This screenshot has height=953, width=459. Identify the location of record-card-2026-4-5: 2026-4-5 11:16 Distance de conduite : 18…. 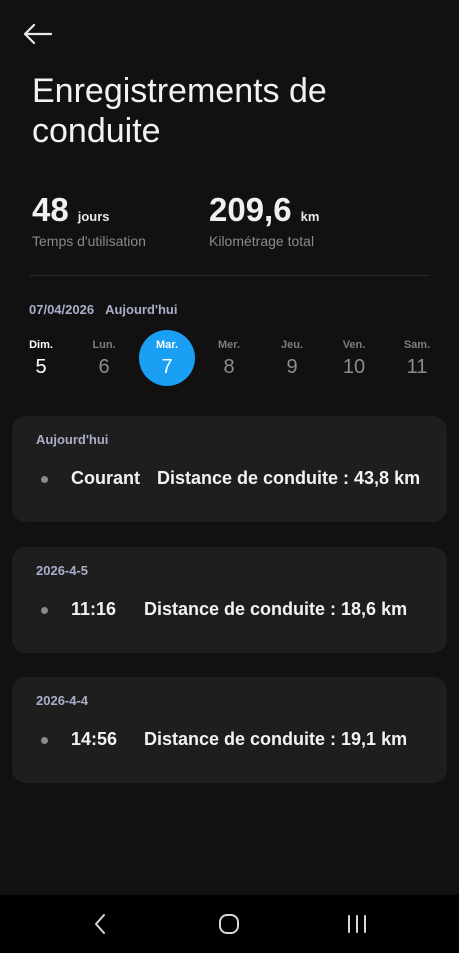
(229, 600).